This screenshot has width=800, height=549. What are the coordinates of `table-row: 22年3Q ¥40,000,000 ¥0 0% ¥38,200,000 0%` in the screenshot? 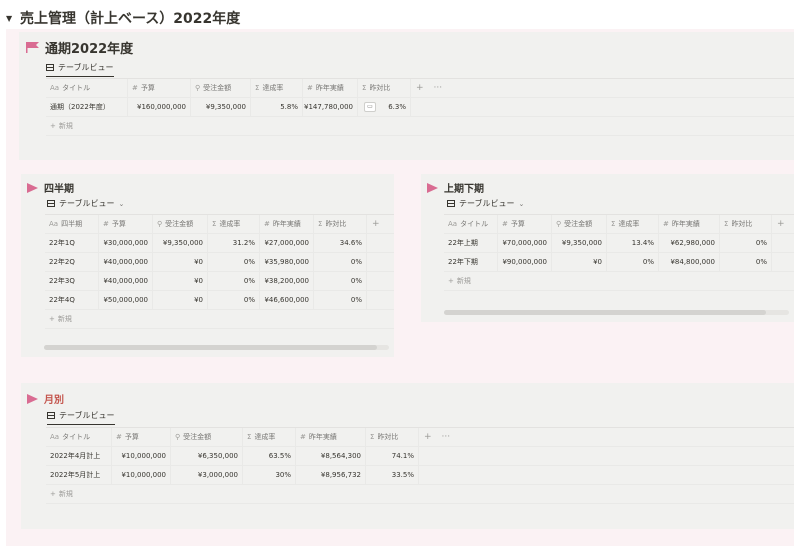 It's located at (219, 281).